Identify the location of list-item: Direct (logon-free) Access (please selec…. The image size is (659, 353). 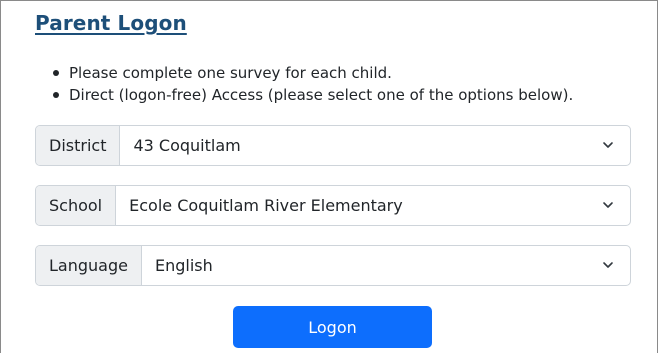
(309, 95).